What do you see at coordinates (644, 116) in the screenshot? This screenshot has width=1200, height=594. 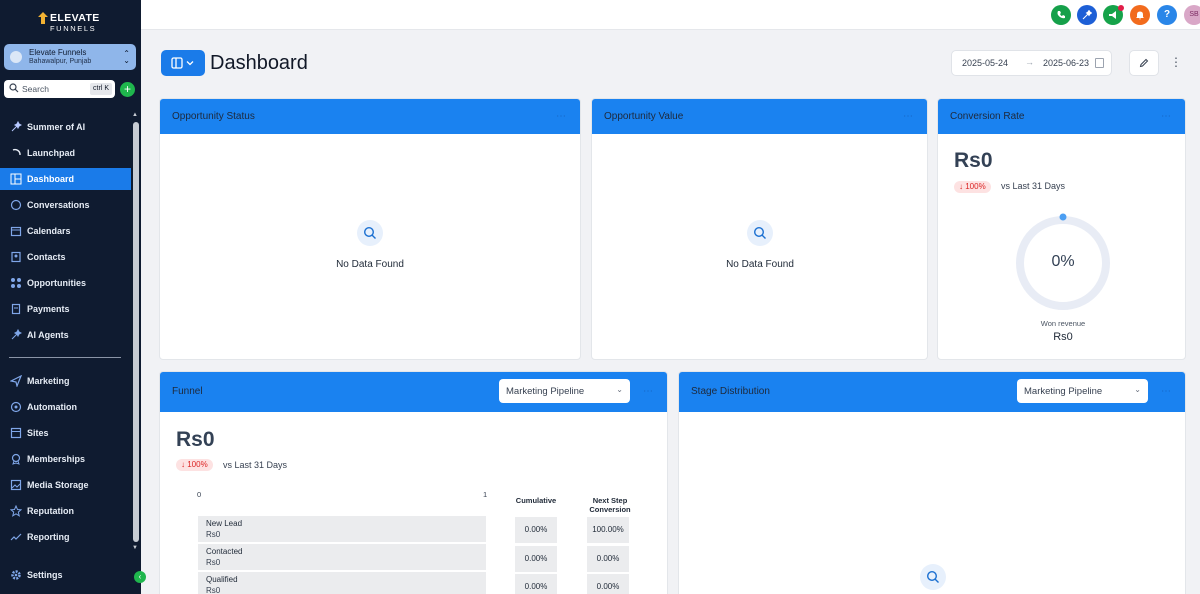 I see `card-title: Opportunity Value` at bounding box center [644, 116].